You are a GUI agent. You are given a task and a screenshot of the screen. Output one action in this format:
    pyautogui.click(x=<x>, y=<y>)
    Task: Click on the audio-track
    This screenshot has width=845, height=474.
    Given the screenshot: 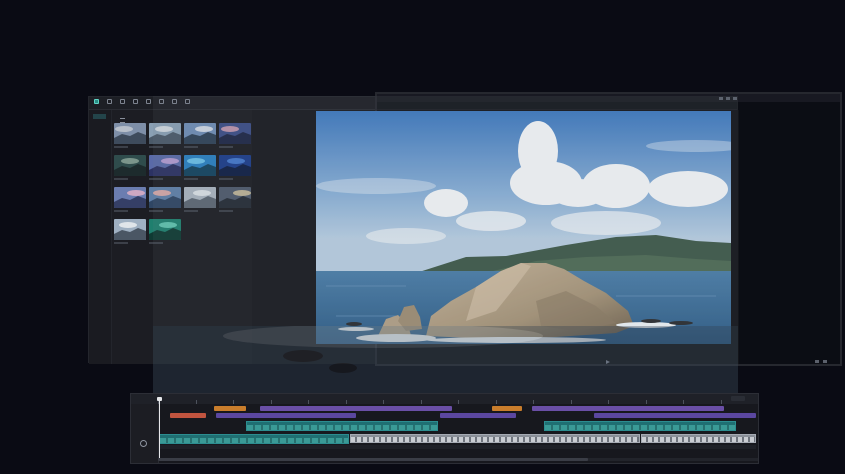 What is the action you would take?
    pyautogui.click(x=457, y=447)
    